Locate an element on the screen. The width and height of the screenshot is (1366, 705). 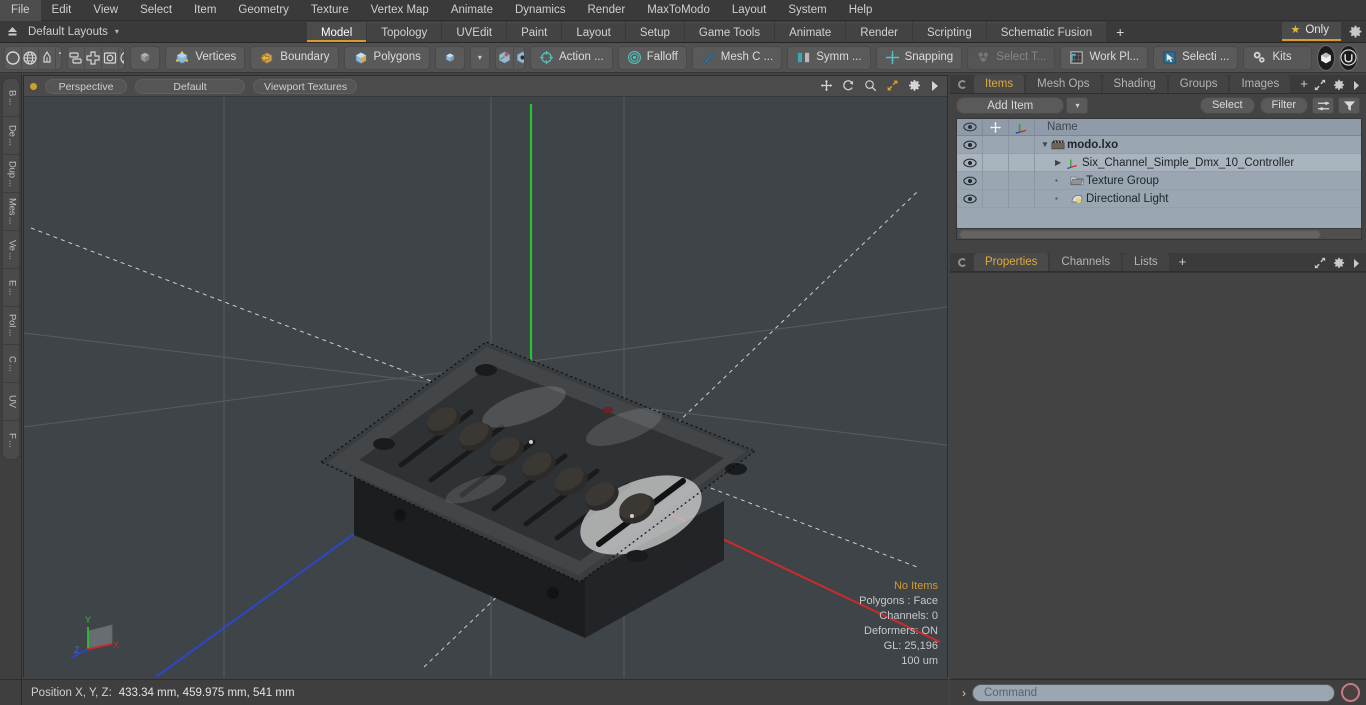
selection-mode-vertices: Vertices is located at coordinates (205, 57).